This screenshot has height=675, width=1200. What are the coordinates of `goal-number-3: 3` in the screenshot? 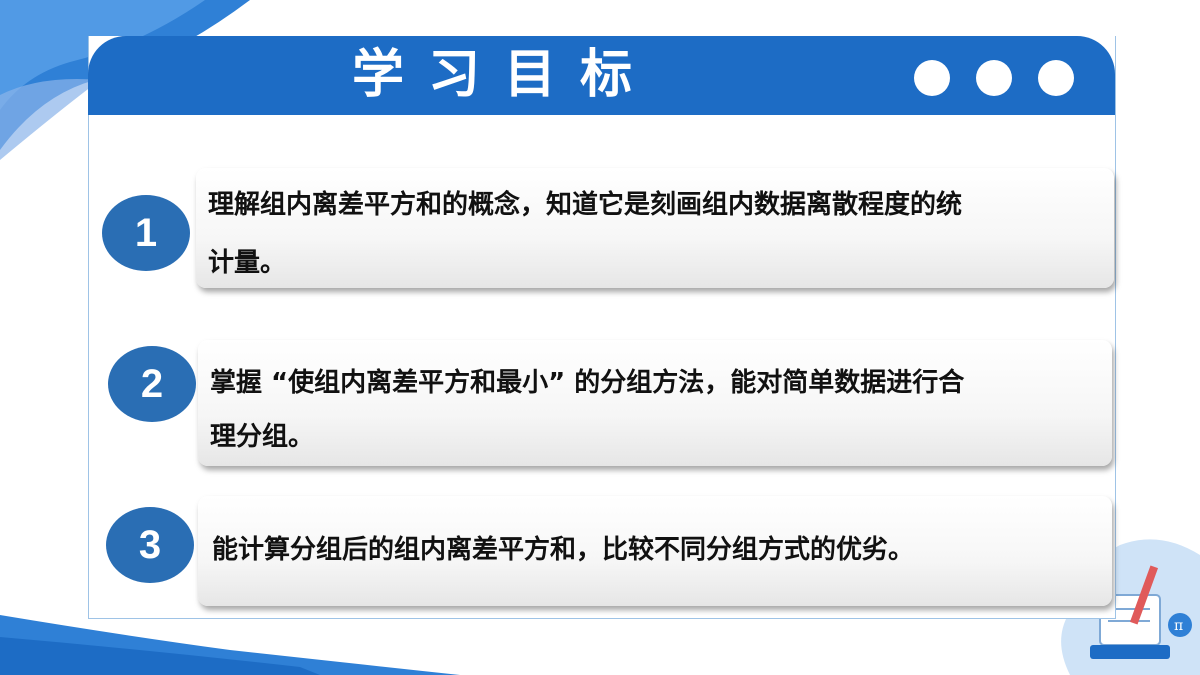 It's located at (150, 545).